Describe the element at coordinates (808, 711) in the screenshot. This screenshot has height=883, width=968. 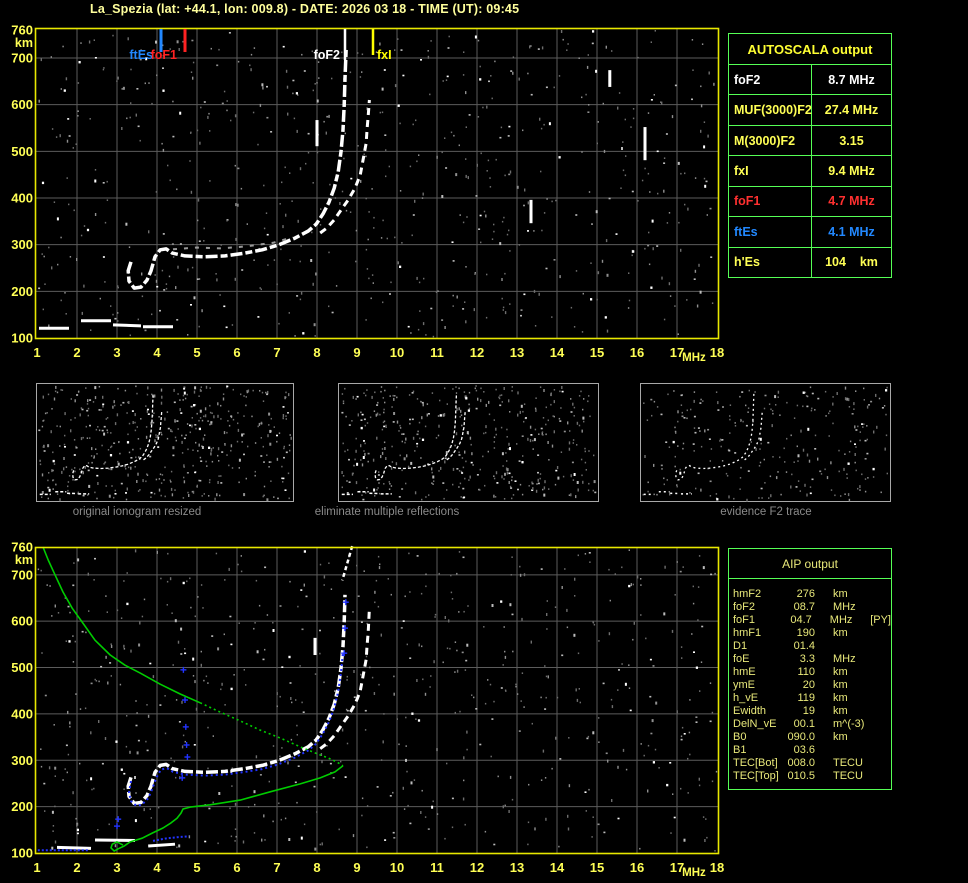
I see `aip-value: 19` at that location.